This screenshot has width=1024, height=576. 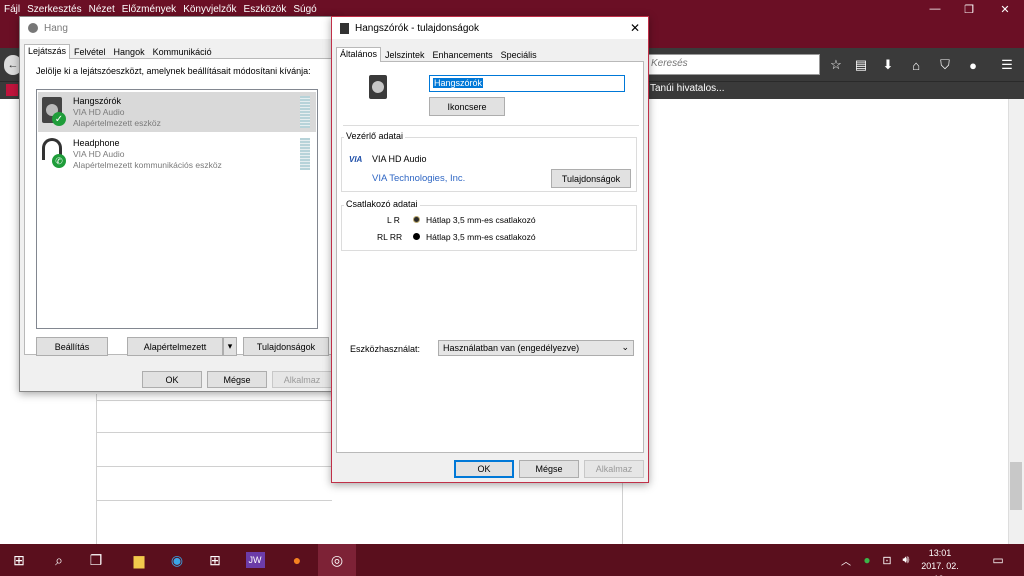 I want to click on start-windows-icon: ⊞, so click(x=19, y=560).